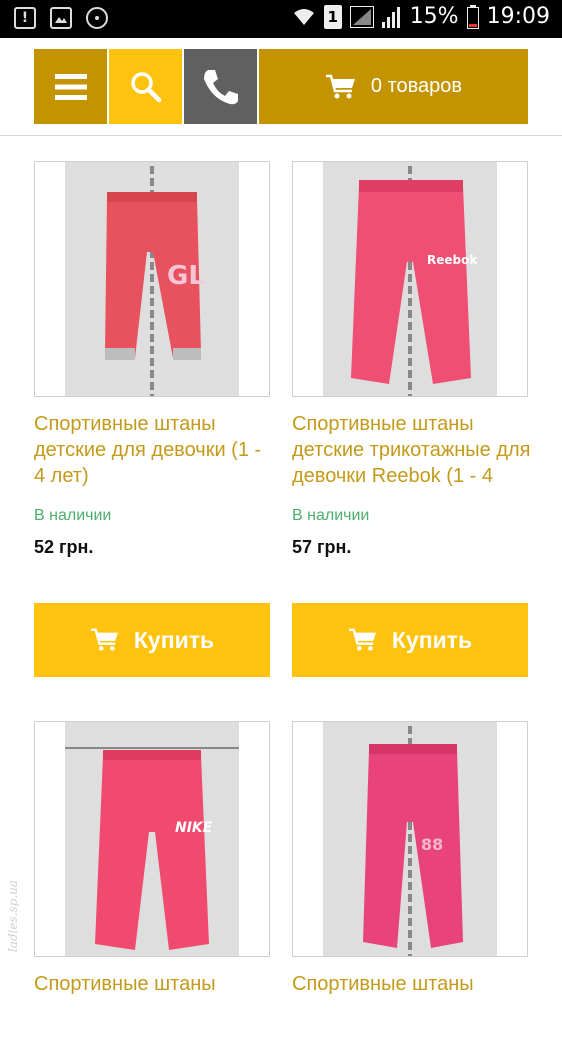 This screenshot has width=562, height=1049. What do you see at coordinates (194, 828) in the screenshot?
I see `product-logo-text: NIKE` at bounding box center [194, 828].